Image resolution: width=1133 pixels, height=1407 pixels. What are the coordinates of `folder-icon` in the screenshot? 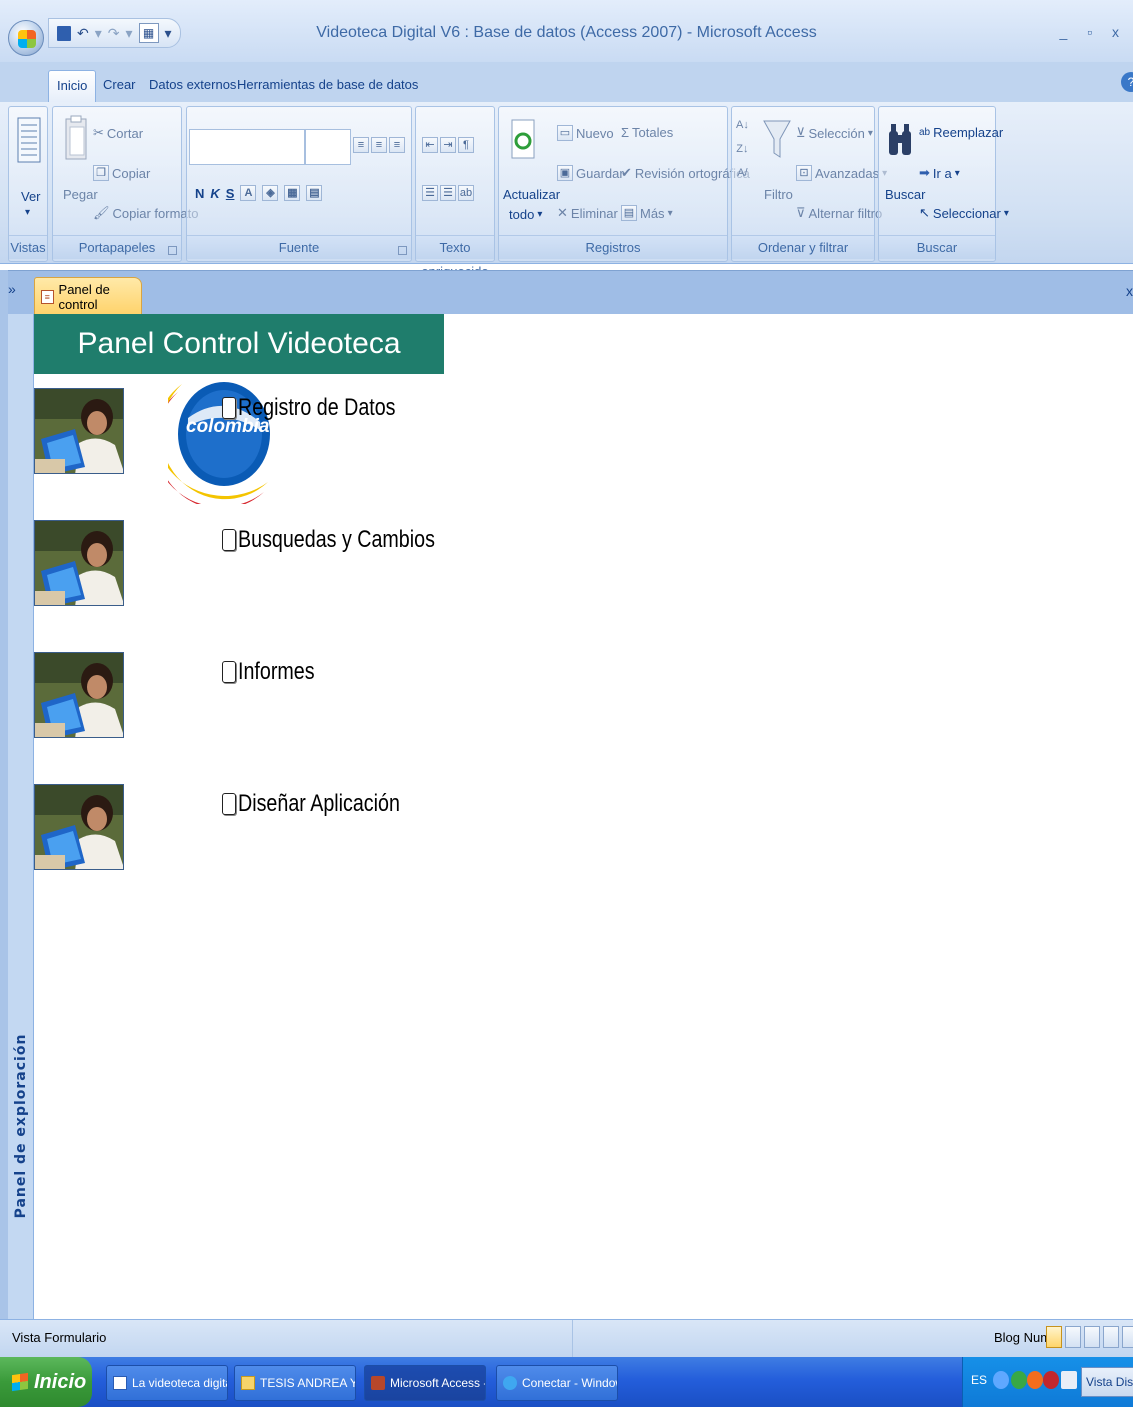 It's located at (248, 1383).